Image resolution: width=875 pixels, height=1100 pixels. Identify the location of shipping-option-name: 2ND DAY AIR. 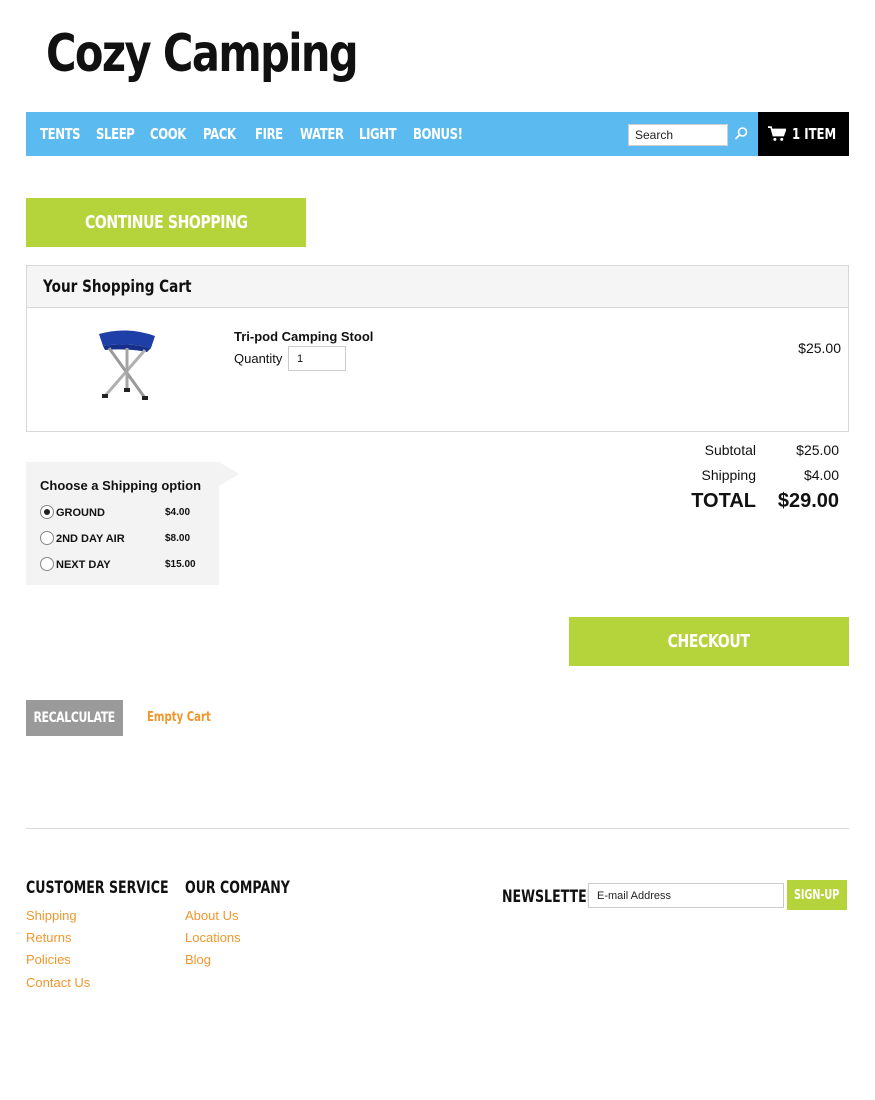
(90, 539).